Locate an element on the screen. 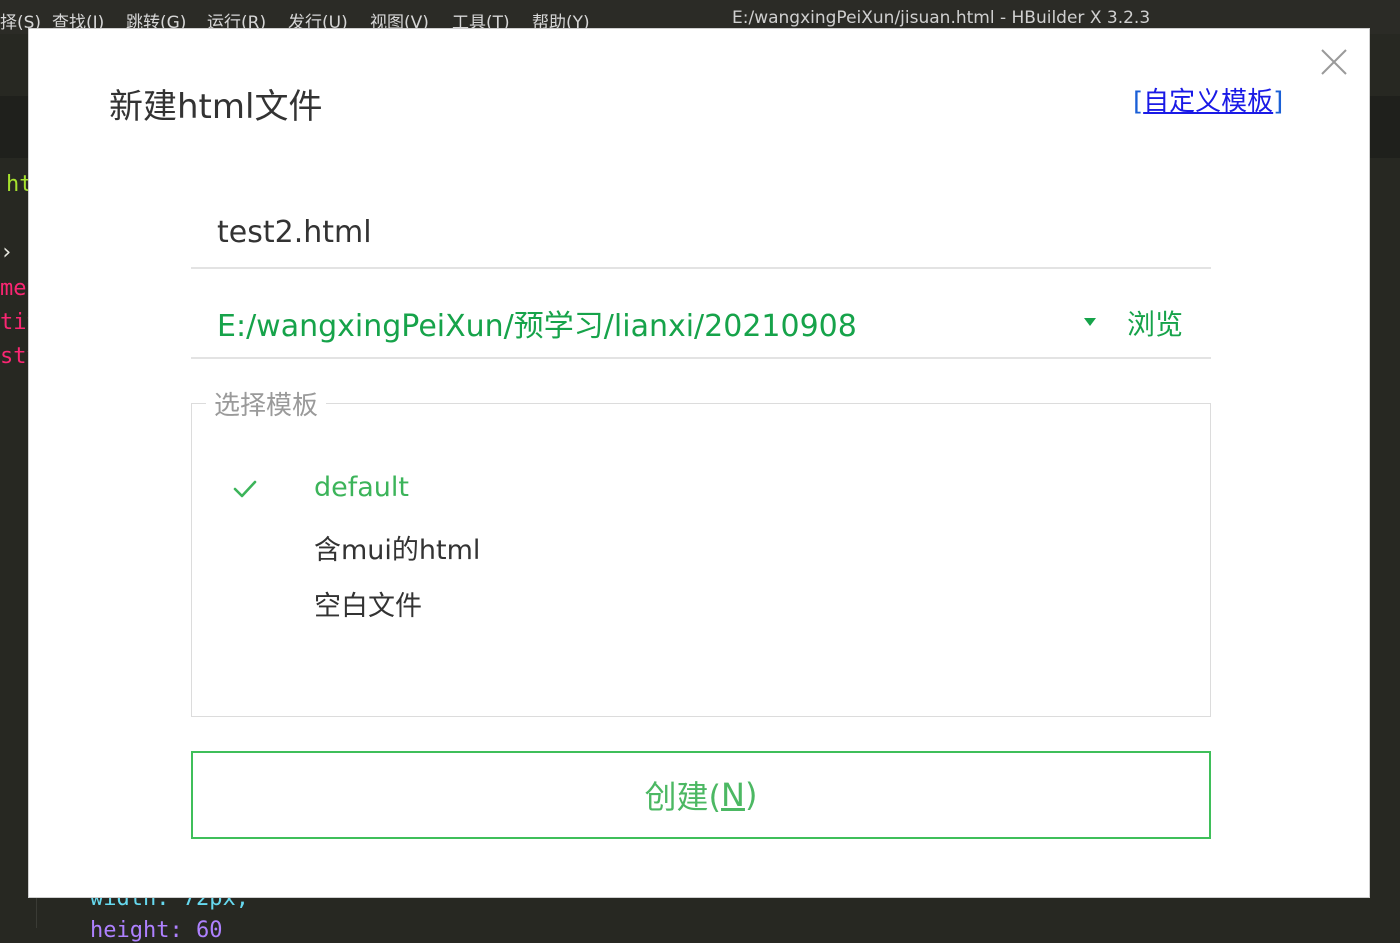  template-legend: 选择模板 is located at coordinates (266, 406).